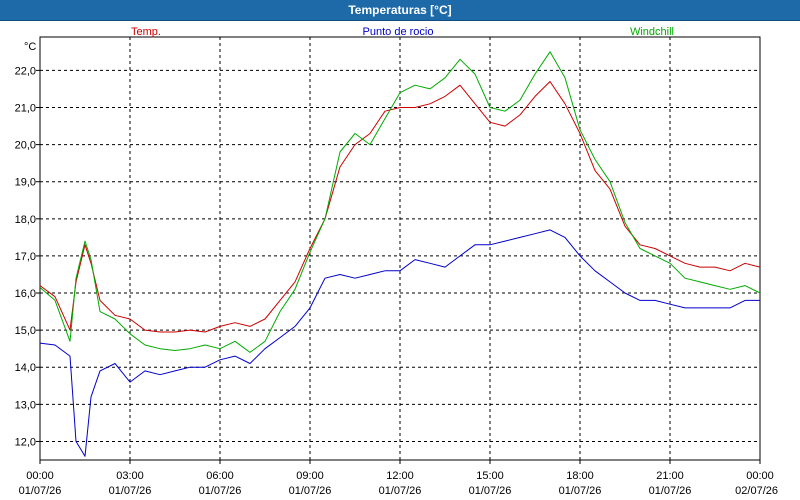 This screenshot has width=800, height=500. What do you see at coordinates (490, 476) in the screenshot?
I see `x-tick-time: 15:00` at bounding box center [490, 476].